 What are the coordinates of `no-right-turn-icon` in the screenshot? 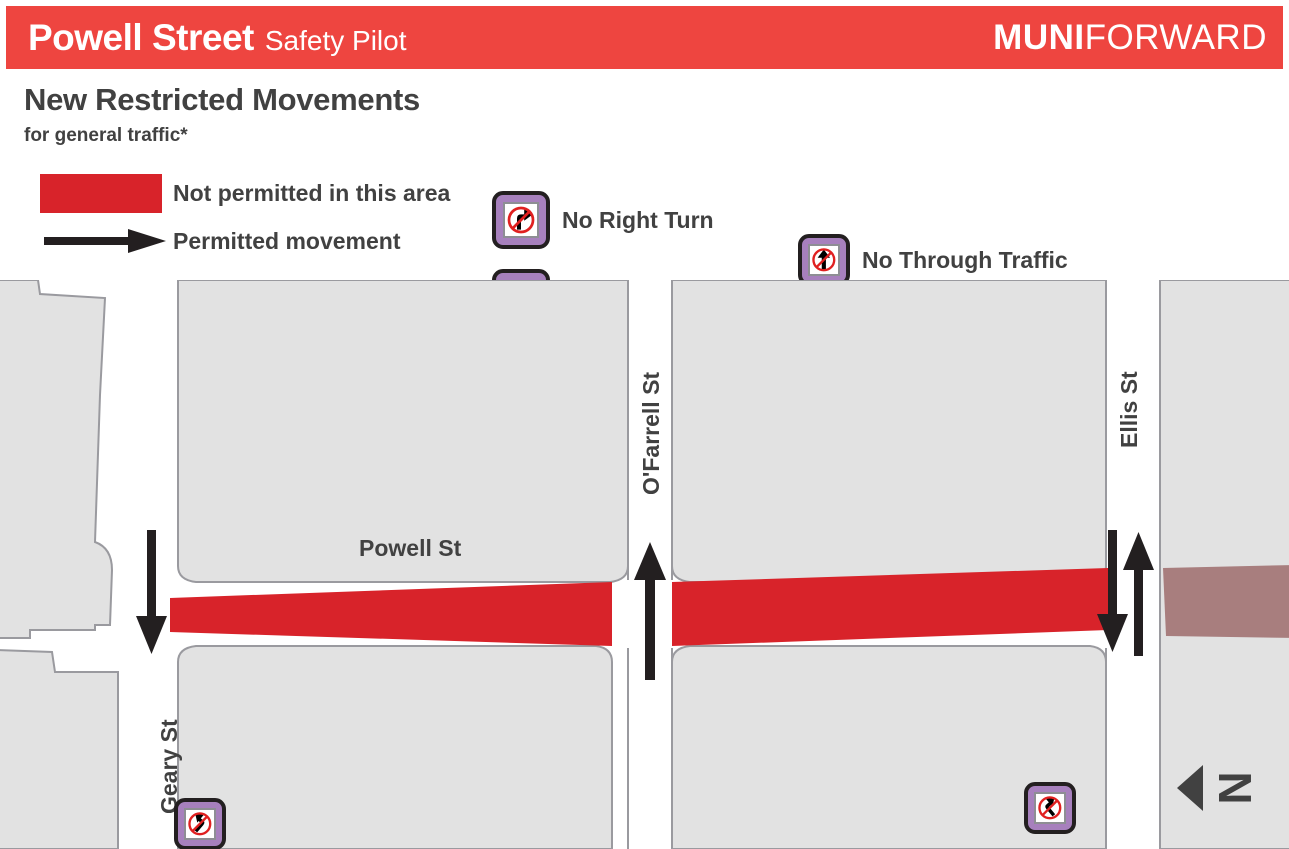 It's located at (521, 220).